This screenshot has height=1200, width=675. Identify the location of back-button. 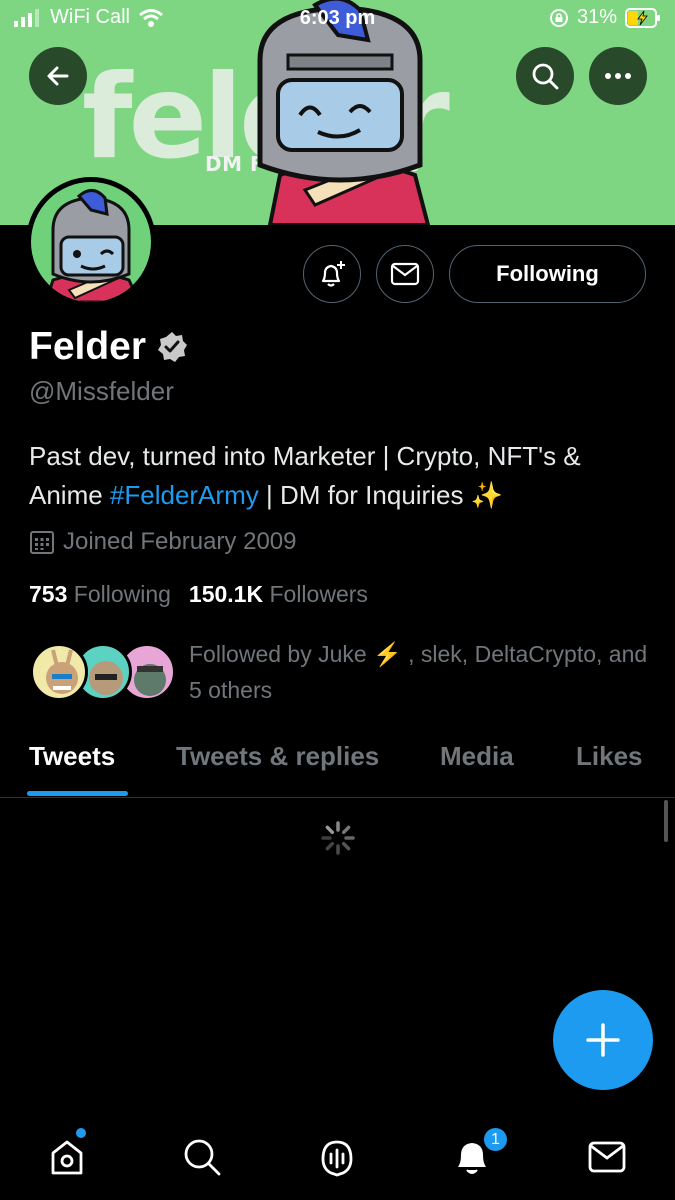
(58, 76).